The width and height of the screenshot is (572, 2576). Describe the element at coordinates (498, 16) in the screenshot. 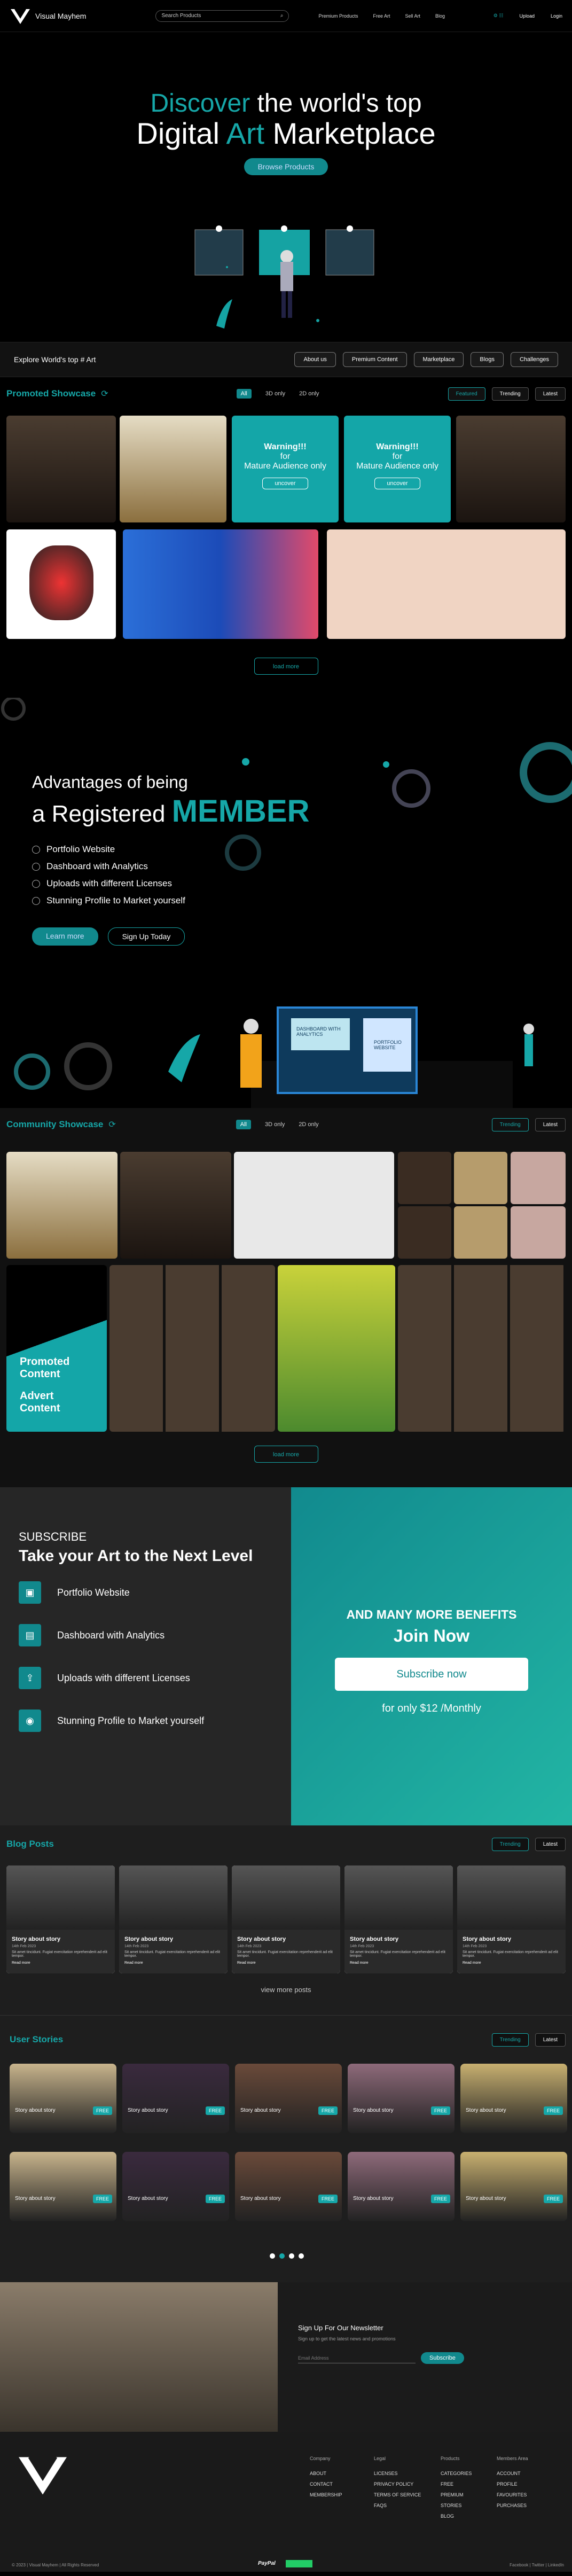

I see `cart-icon: ⚙ ☷` at that location.